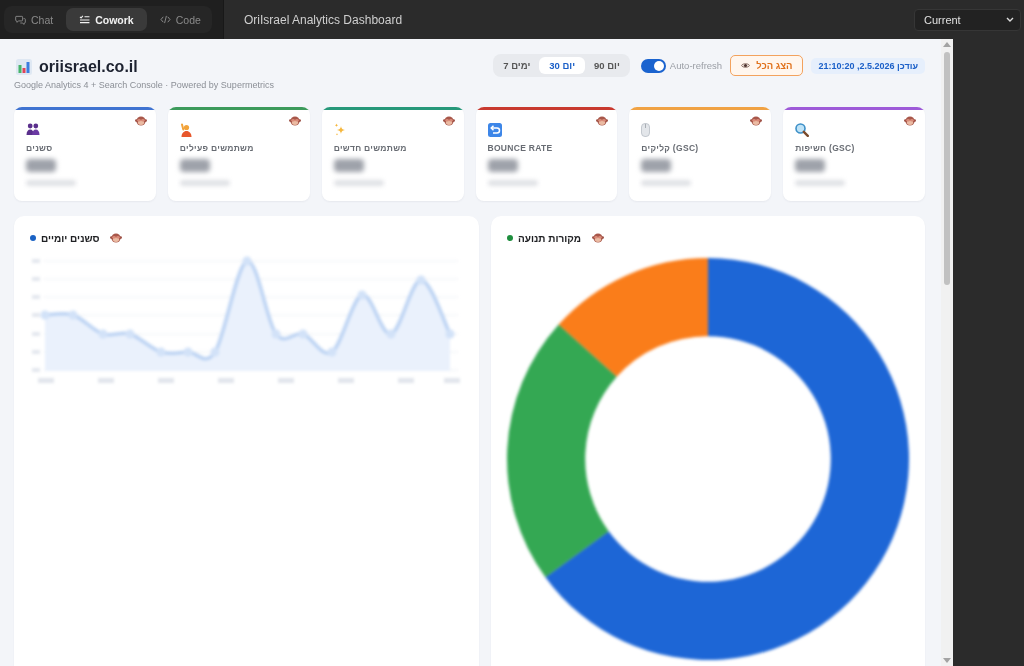 The image size is (1024, 666). Describe the element at coordinates (967, 19) in the screenshot. I see `version-select: Current` at that location.